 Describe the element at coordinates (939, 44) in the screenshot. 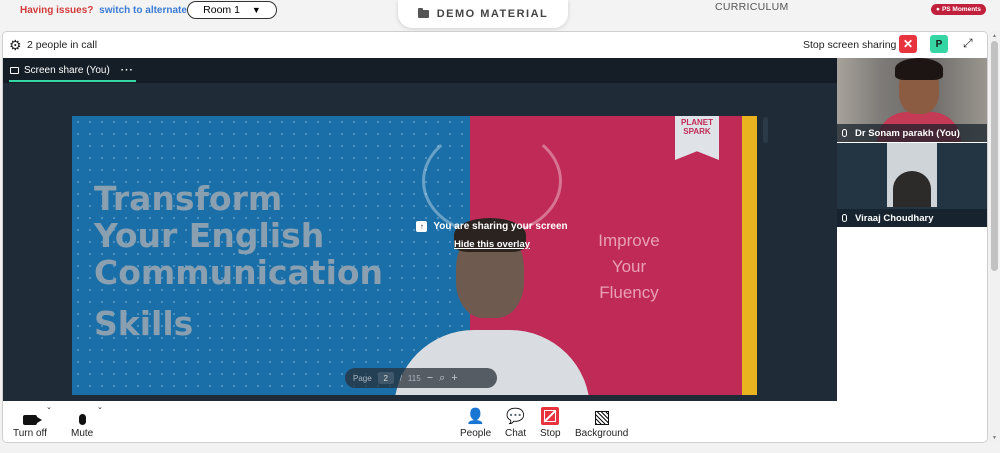

I see `user-avatar-badge: P` at that location.